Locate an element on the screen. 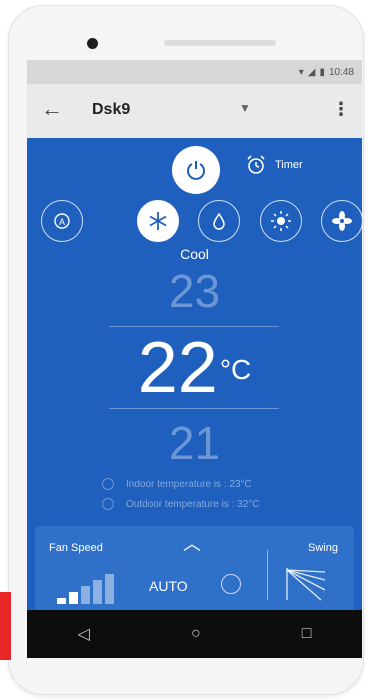 This screenshot has width=371, height=700. control-panel: ︿ Fan Speed Swing AUTO is located at coordinates (194, 569).